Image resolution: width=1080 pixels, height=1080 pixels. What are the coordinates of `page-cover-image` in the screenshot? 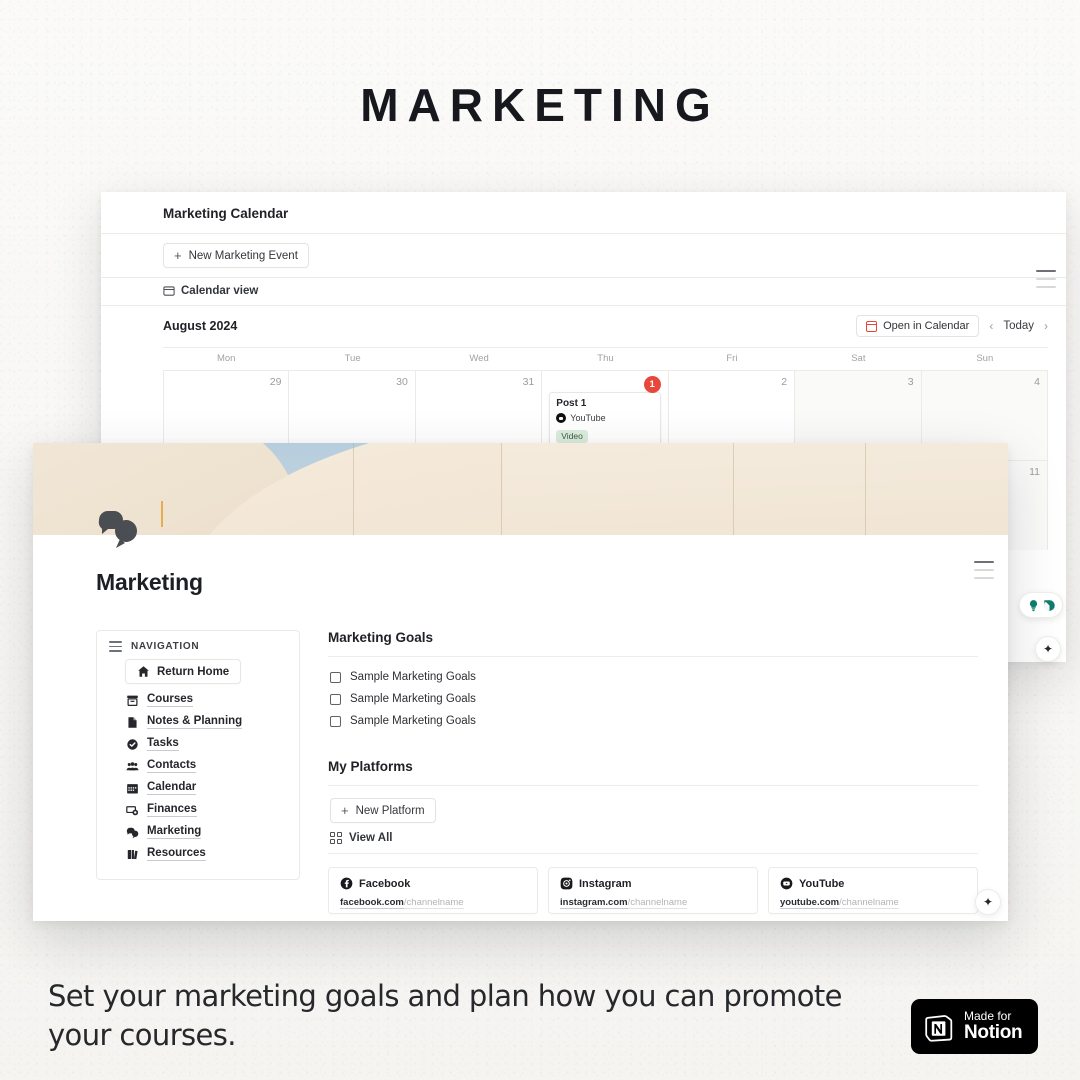 It's located at (520, 489).